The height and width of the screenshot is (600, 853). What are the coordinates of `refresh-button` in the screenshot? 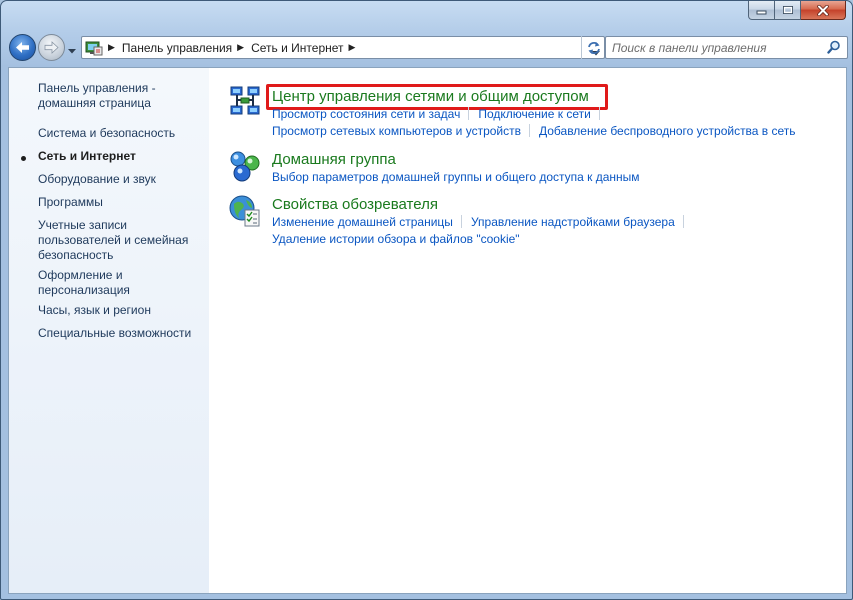 It's located at (593, 47).